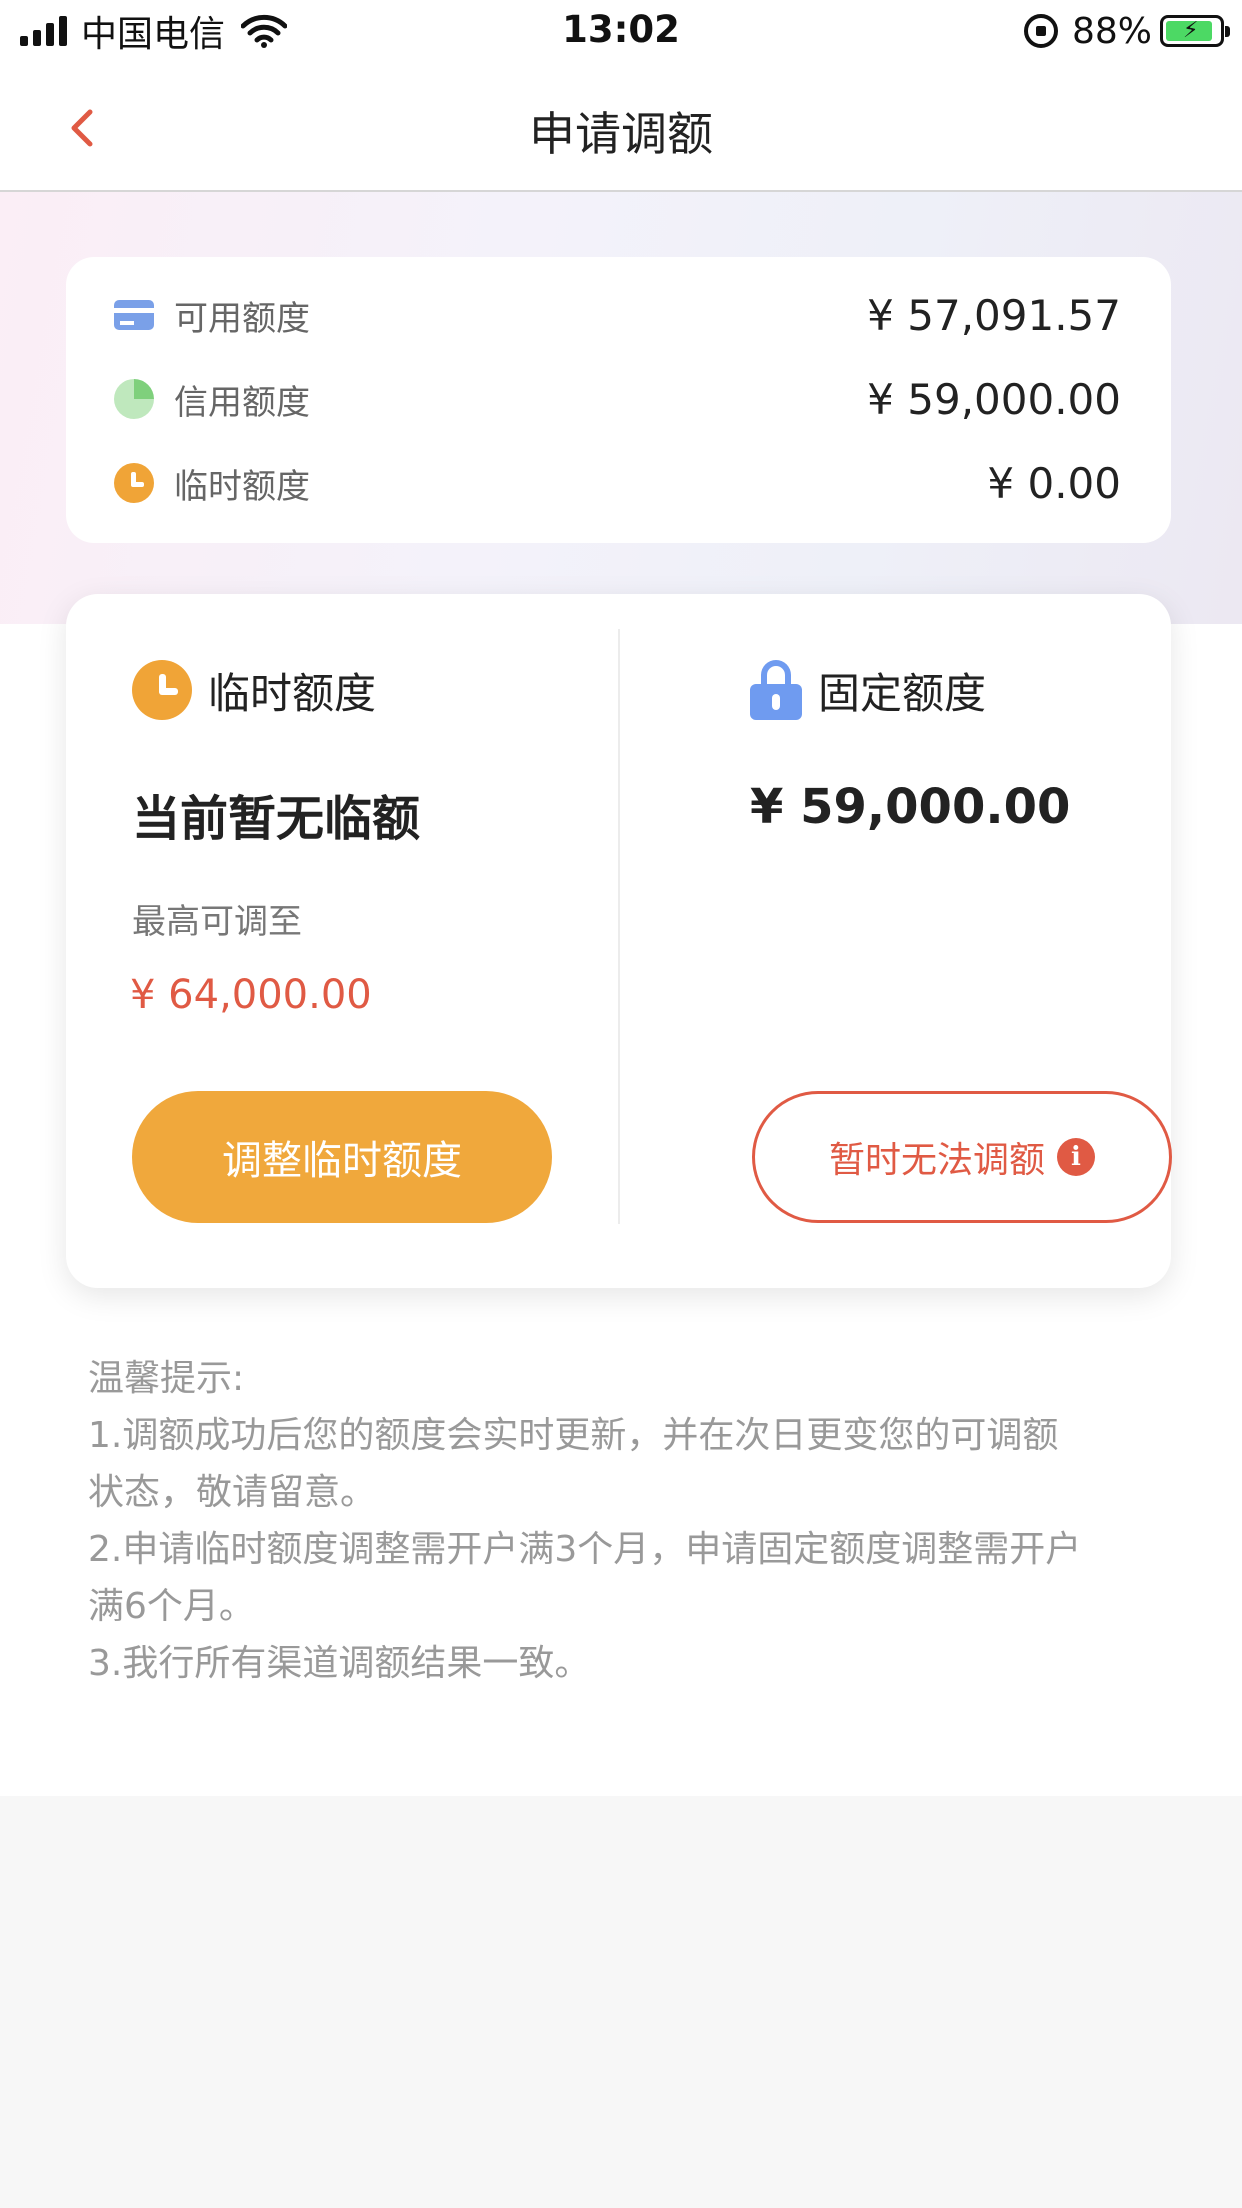 The width and height of the screenshot is (1242, 2208). Describe the element at coordinates (251, 995) in the screenshot. I see `max-adjust-value: ¥ 64,000.00` at that location.